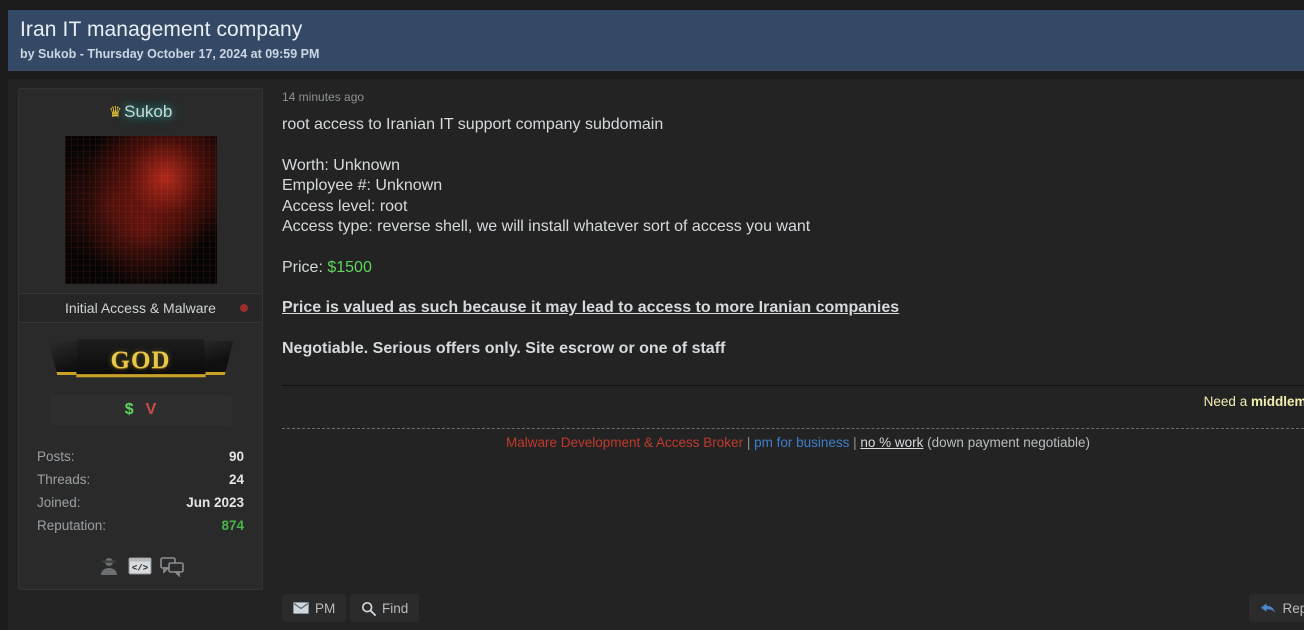 Image resolution: width=1304 pixels, height=630 pixels. I want to click on author-card: ♛ Sukob Initial Access & Malware GOD $ V, so click(140, 339).